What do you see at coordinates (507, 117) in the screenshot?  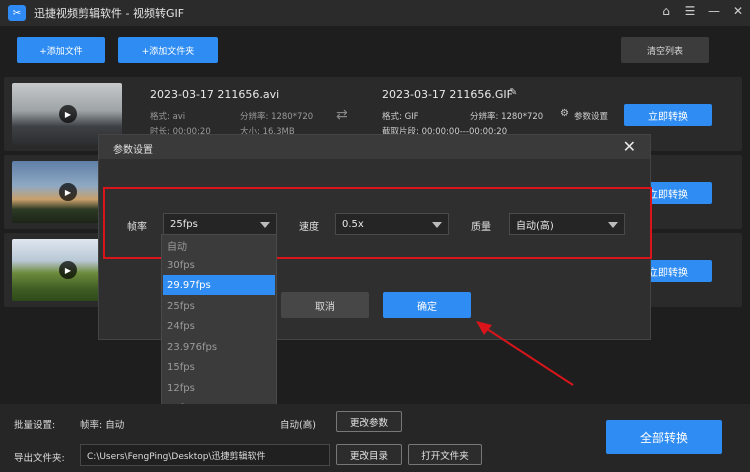 I see `output-resolution: 分辨率: 1280*720` at bounding box center [507, 117].